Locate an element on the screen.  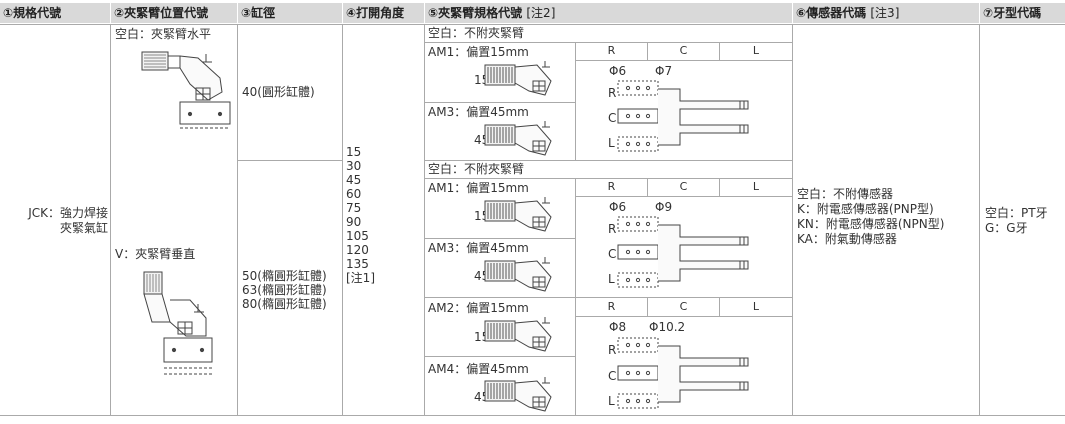
sensor-k: K：附電感傳感器(PNP型) is located at coordinates (865, 209).